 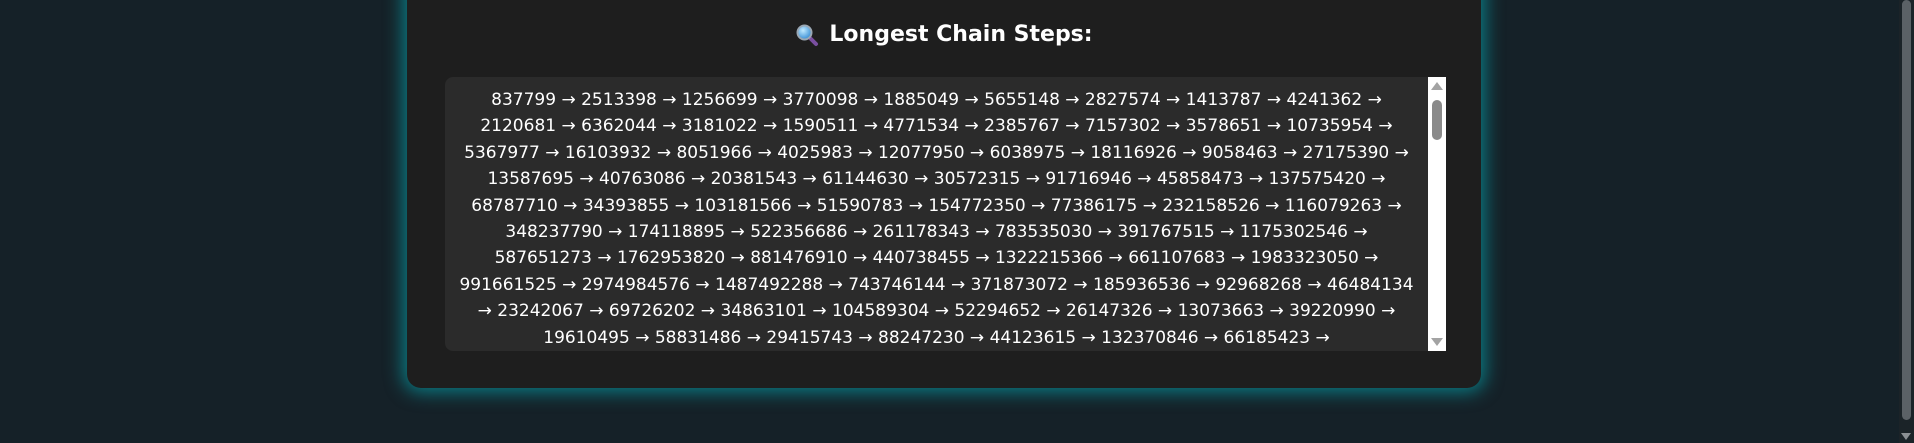 I want to click on scroll-thumb, so click(x=1437, y=120).